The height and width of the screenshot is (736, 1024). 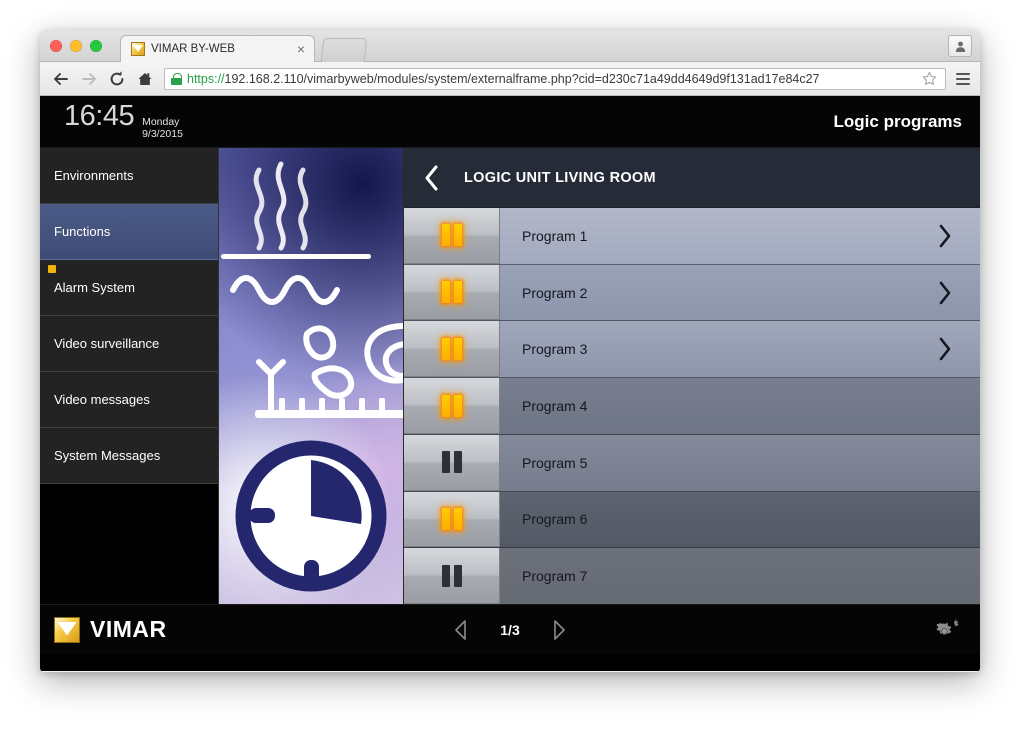 I want to click on window-controls, so click(x=76, y=46).